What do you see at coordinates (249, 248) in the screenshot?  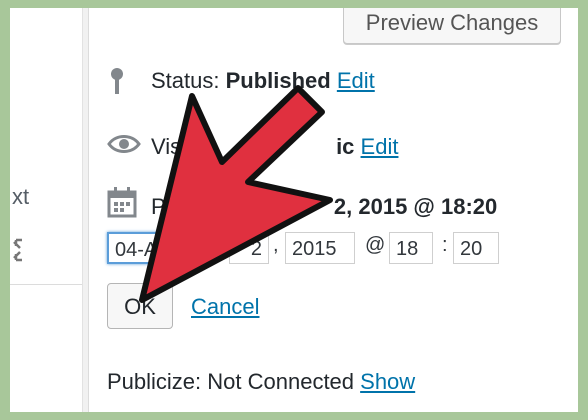 I see `day-input: 2` at bounding box center [249, 248].